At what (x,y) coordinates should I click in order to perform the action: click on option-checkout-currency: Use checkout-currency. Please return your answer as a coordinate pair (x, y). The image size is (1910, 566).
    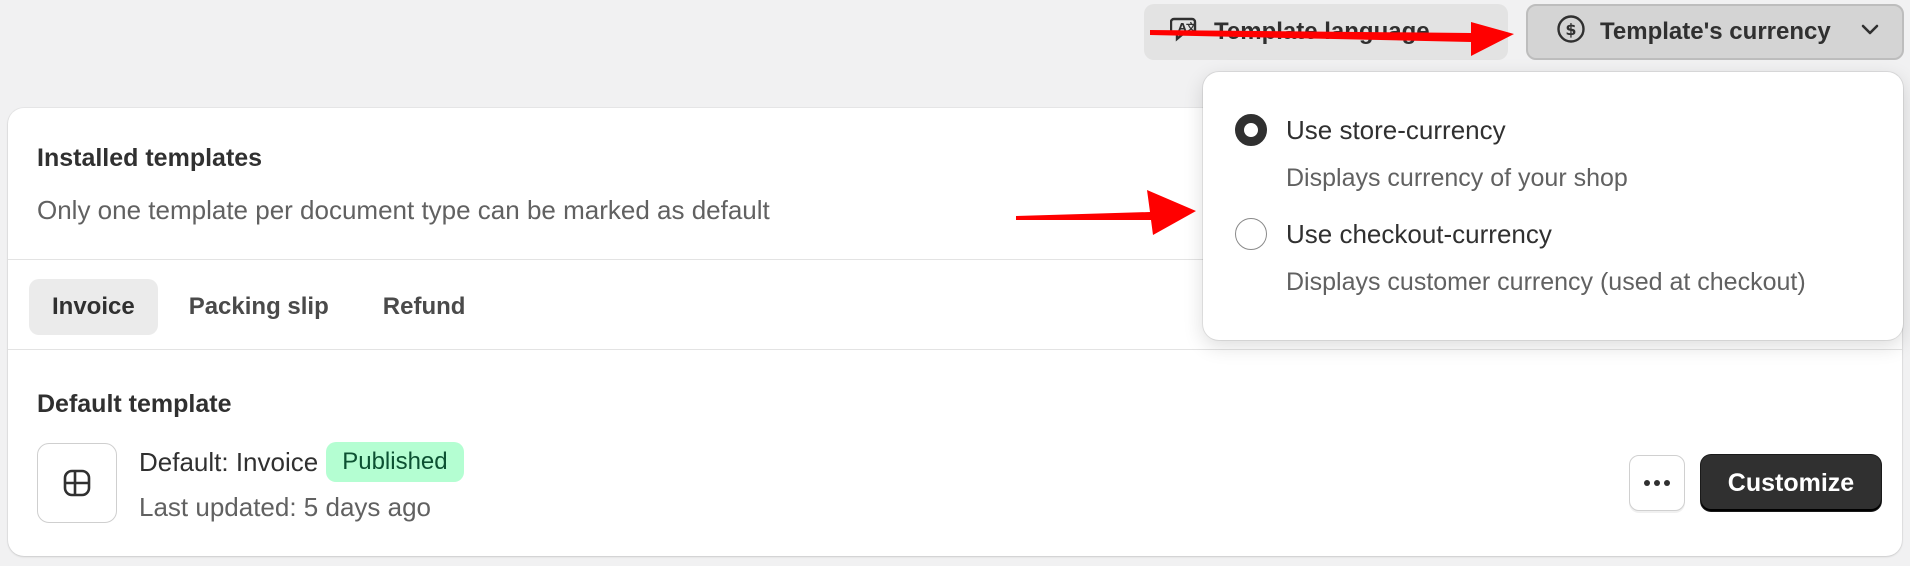
    Looking at the image, I should click on (1393, 234).